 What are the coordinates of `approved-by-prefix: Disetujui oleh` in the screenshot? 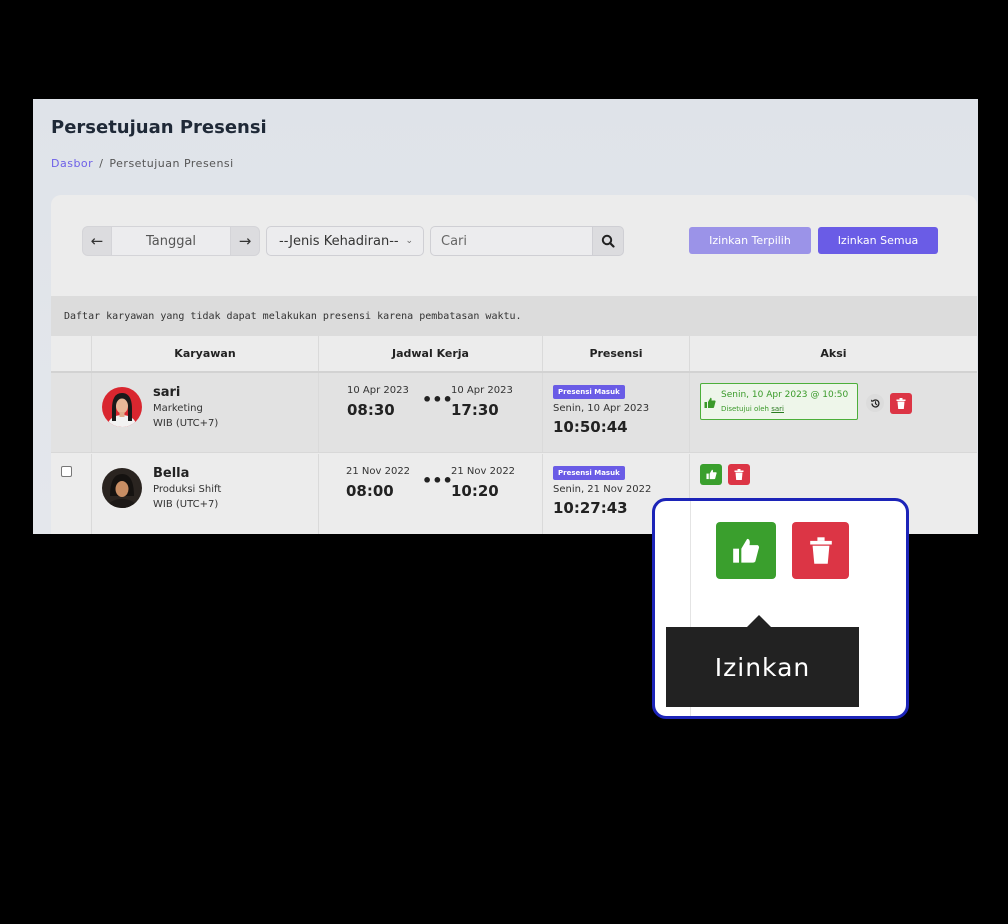 It's located at (745, 409).